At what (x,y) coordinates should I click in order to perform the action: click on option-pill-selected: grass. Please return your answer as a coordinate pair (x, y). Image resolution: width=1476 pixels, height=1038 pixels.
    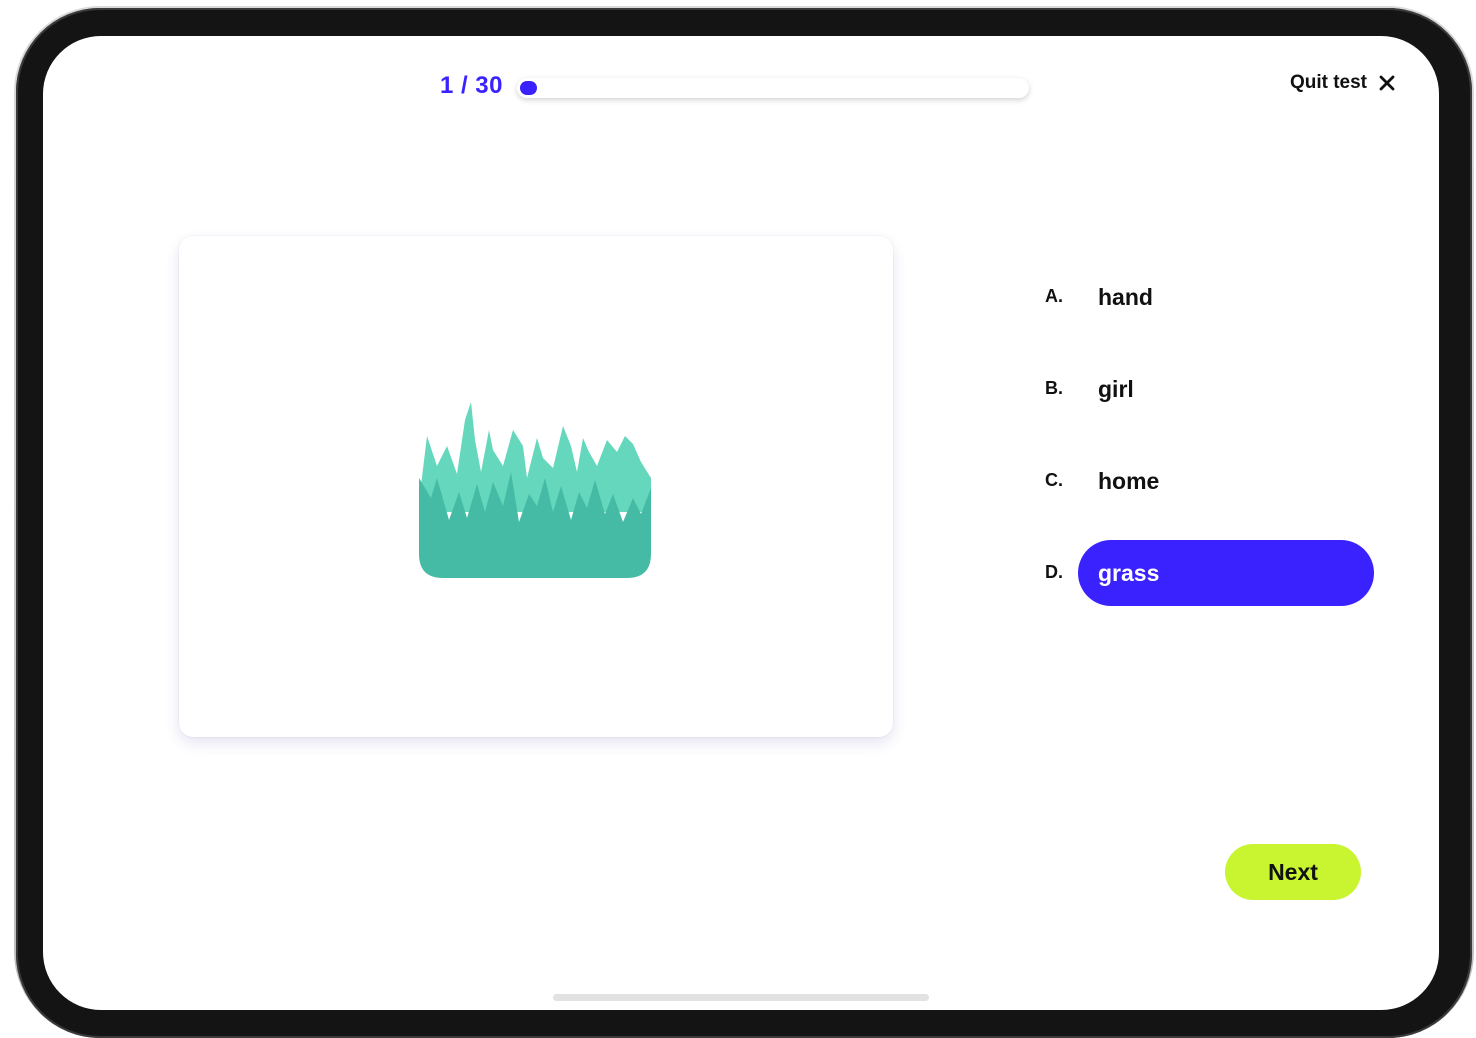
    Looking at the image, I should click on (1226, 573).